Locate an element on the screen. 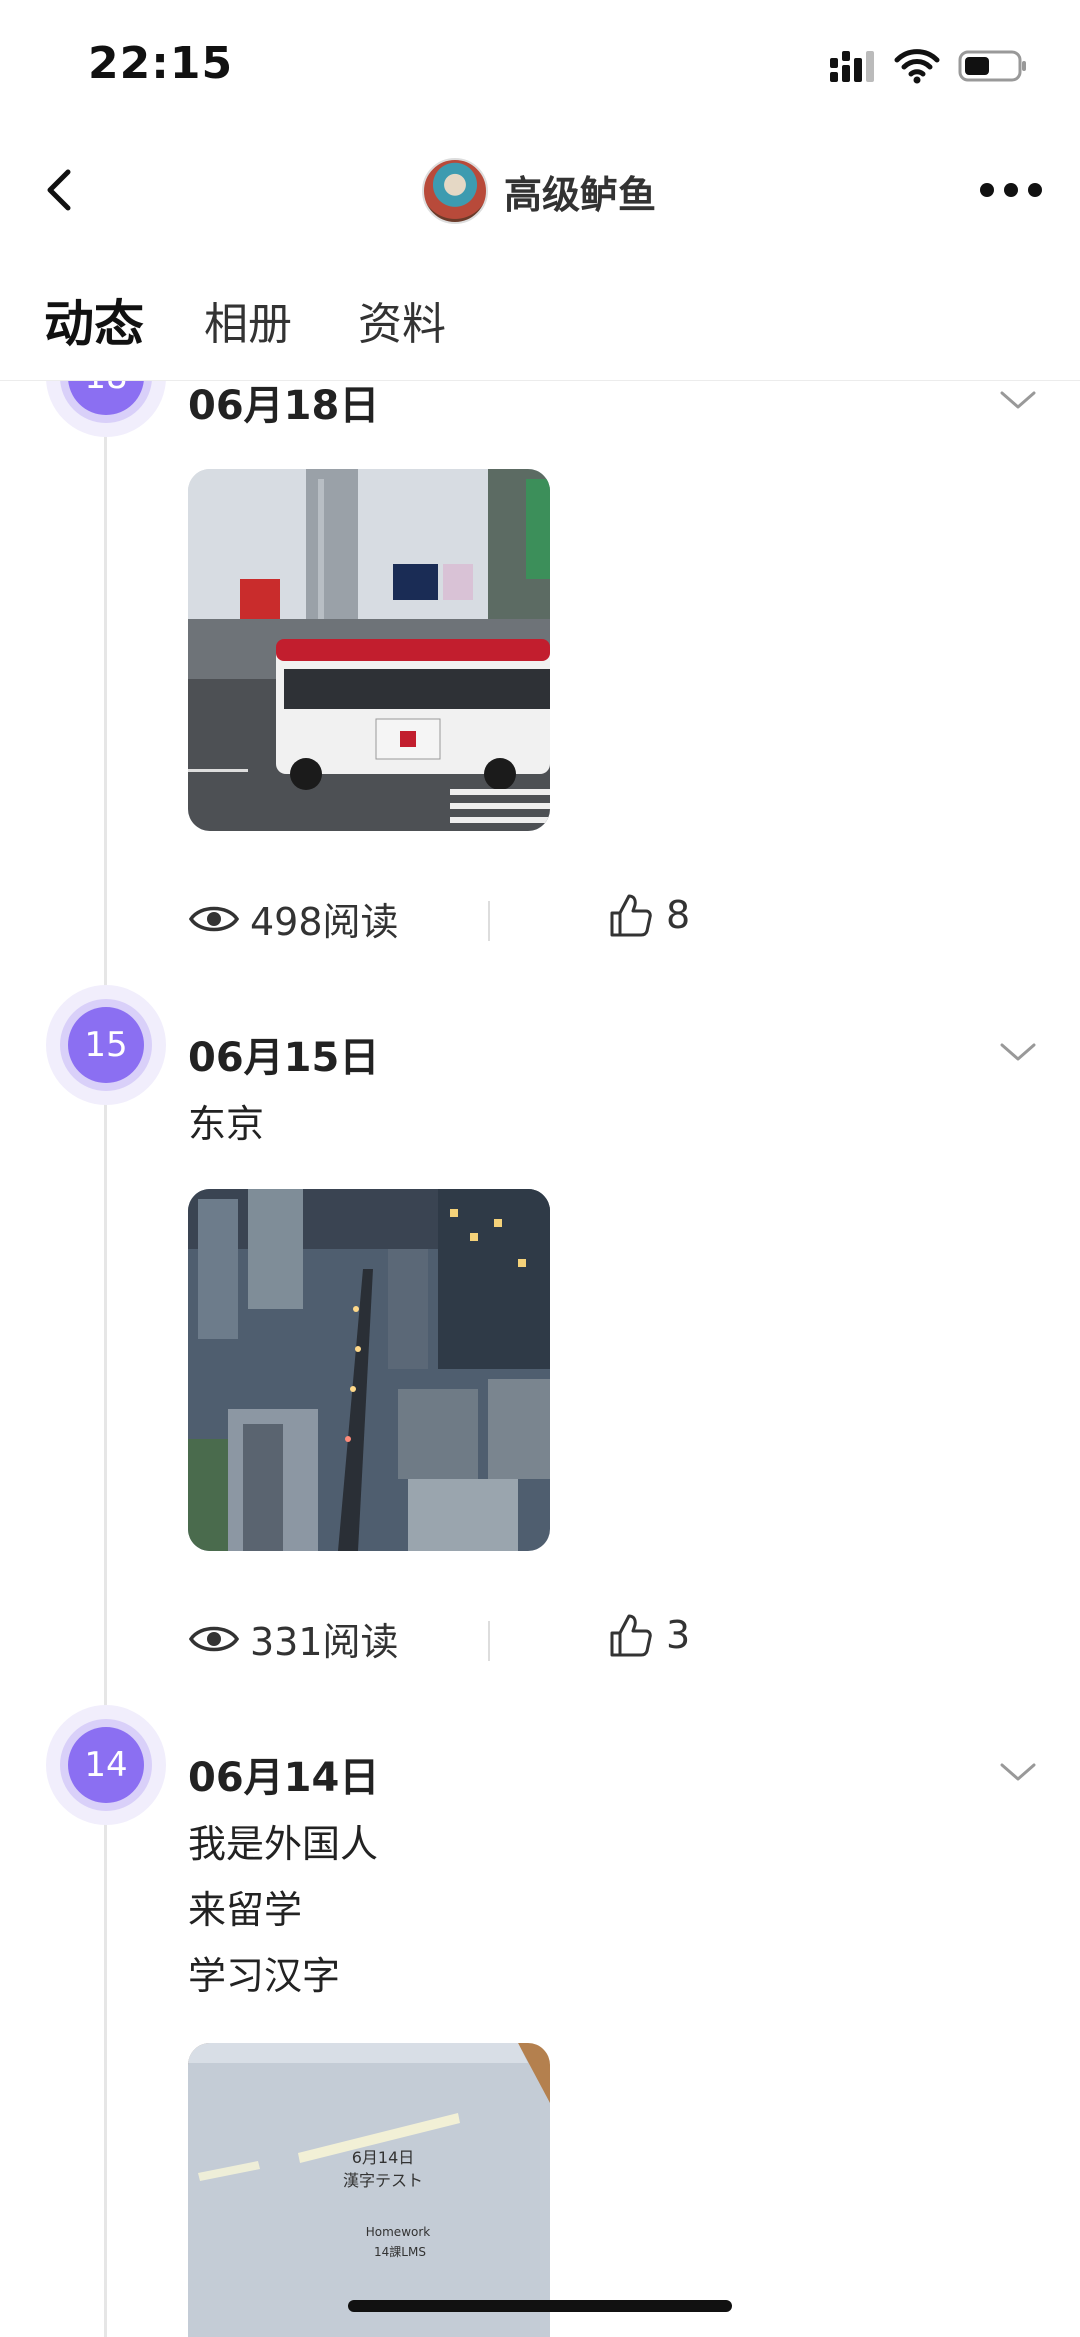  tab-bar: 动态 相册 资料 is located at coordinates (540, 325).